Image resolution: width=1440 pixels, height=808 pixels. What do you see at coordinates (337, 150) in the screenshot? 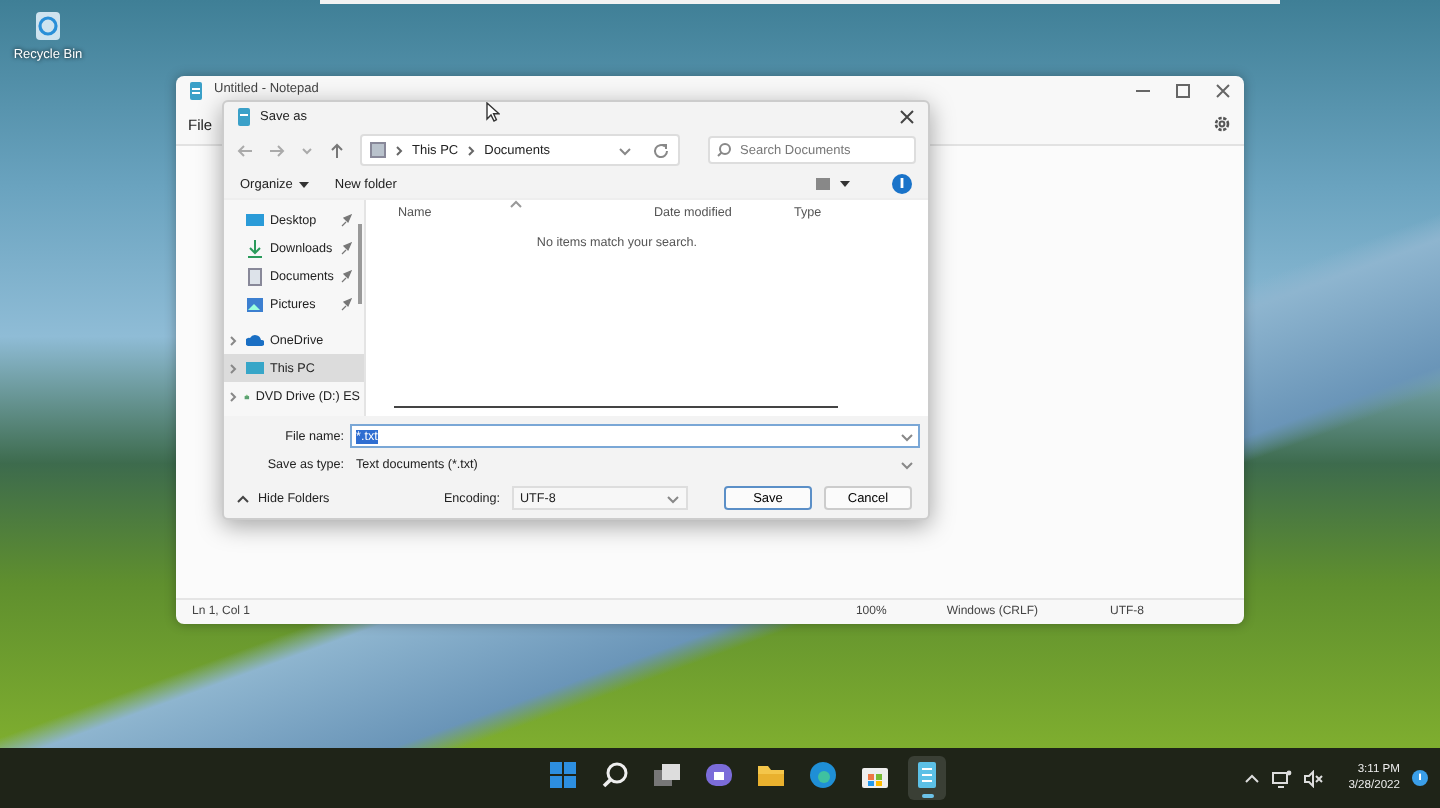
I see `up-arrow-icon` at bounding box center [337, 150].